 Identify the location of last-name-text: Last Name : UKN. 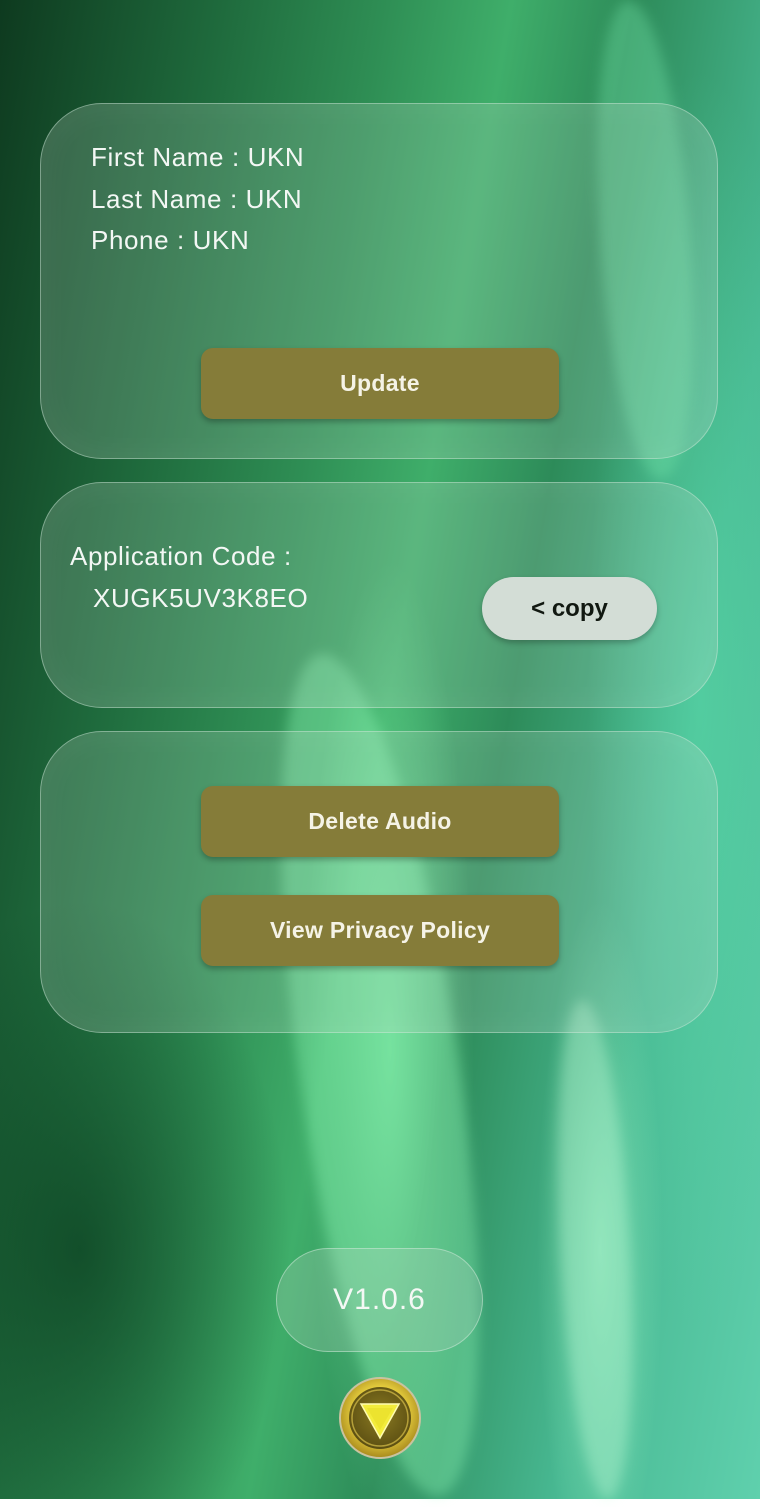
(197, 199).